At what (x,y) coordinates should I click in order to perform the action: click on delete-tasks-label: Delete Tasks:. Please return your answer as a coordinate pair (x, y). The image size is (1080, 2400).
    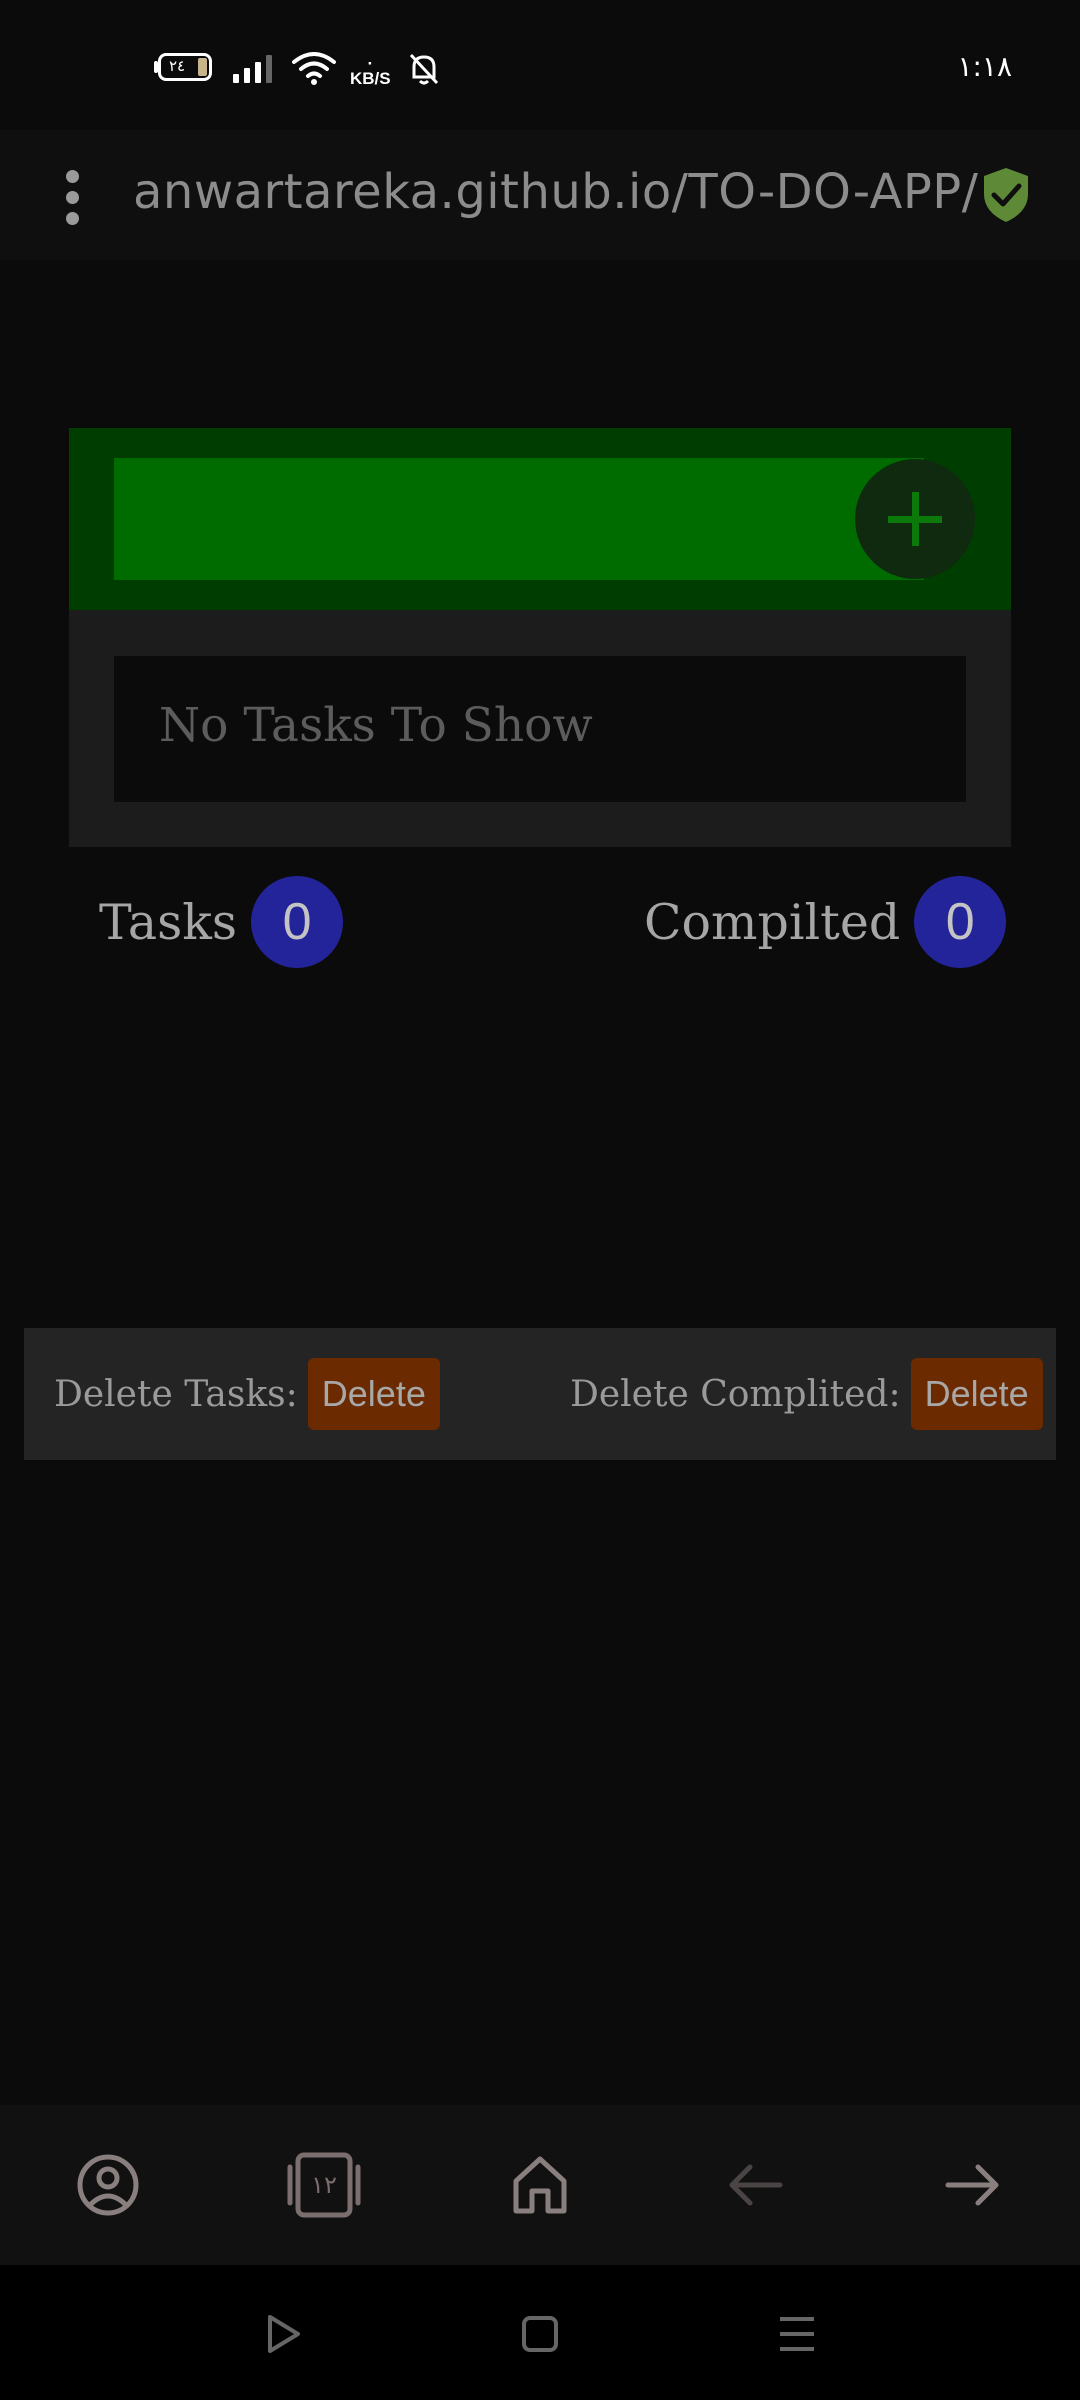
    Looking at the image, I should click on (176, 1394).